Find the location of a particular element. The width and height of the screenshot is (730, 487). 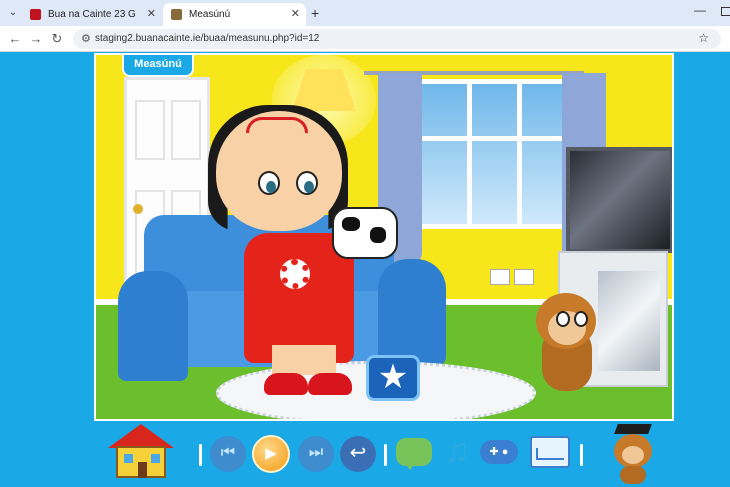

pdf-icon is located at coordinates (35, 14).